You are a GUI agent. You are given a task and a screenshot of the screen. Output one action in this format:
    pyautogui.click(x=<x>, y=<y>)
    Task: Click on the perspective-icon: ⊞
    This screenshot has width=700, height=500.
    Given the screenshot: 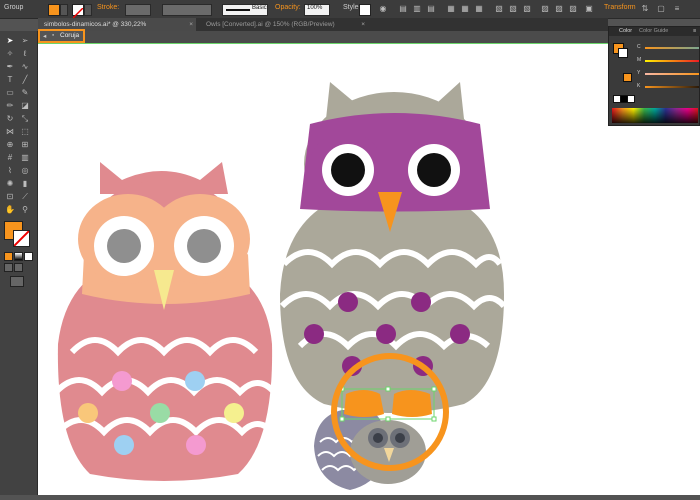 What is the action you would take?
    pyautogui.click(x=25, y=145)
    